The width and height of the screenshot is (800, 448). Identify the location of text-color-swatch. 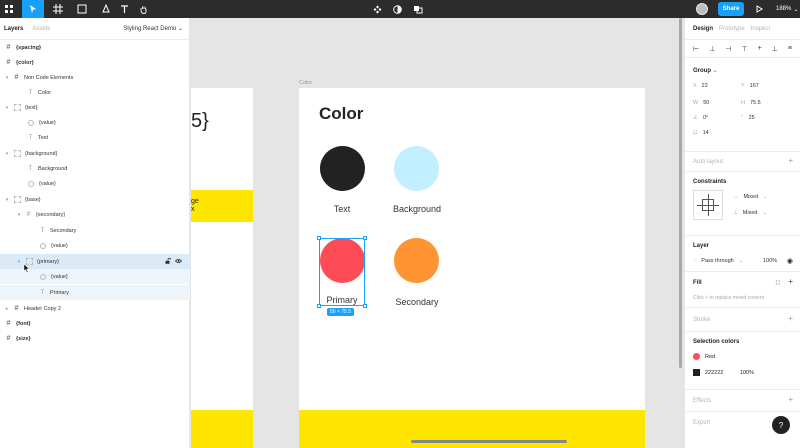
(342, 168).